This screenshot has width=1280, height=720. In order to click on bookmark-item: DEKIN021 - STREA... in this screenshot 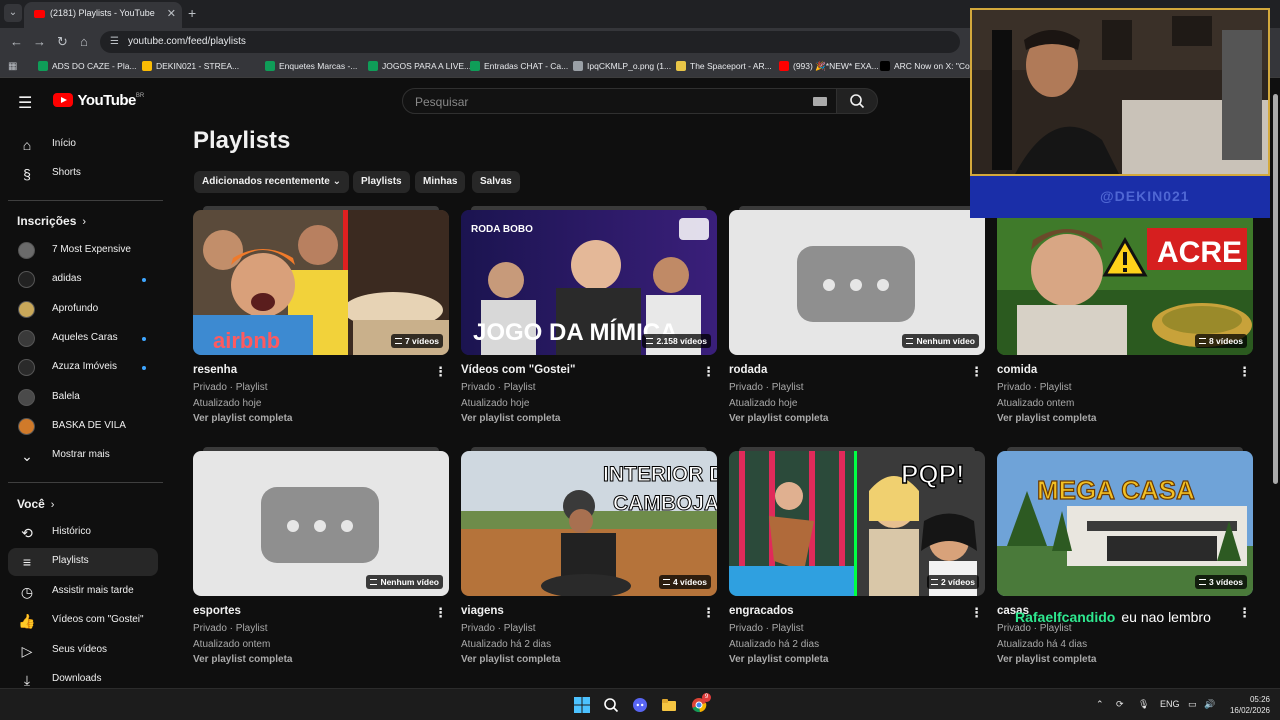, I will do `click(190, 66)`.